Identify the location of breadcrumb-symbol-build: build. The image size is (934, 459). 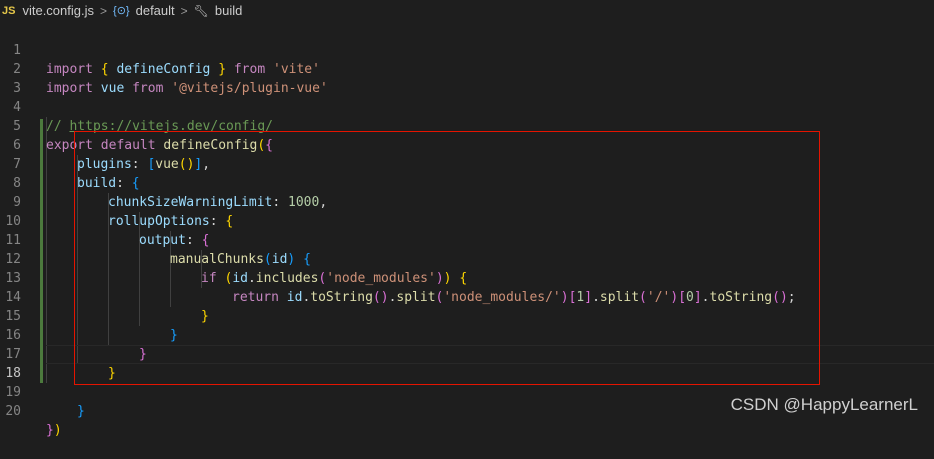
(228, 10).